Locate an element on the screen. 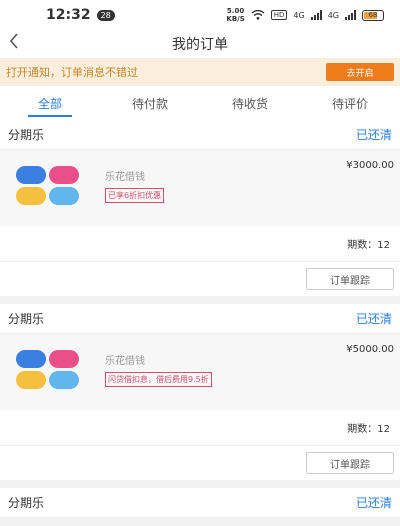 The height and width of the screenshot is (526, 400). tab-all: 全部 is located at coordinates (50, 103).